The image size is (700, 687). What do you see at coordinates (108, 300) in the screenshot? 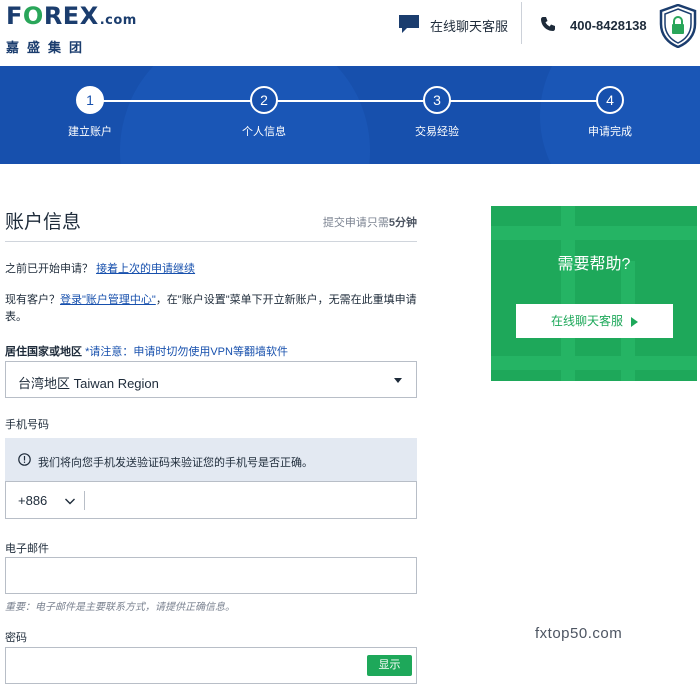
I see `account-center-link: 登录"账户管理中心"` at bounding box center [108, 300].